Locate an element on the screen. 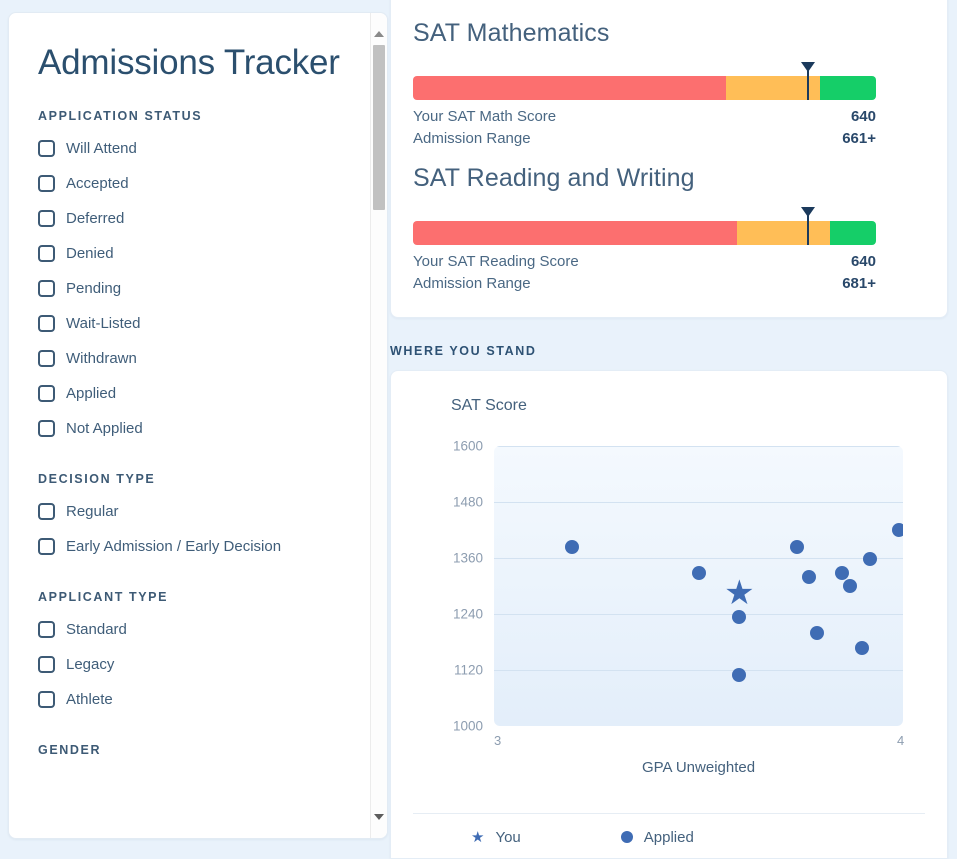 Image resolution: width=957 pixels, height=859 pixels. y-axis-tick: 1480 is located at coordinates (467, 502).